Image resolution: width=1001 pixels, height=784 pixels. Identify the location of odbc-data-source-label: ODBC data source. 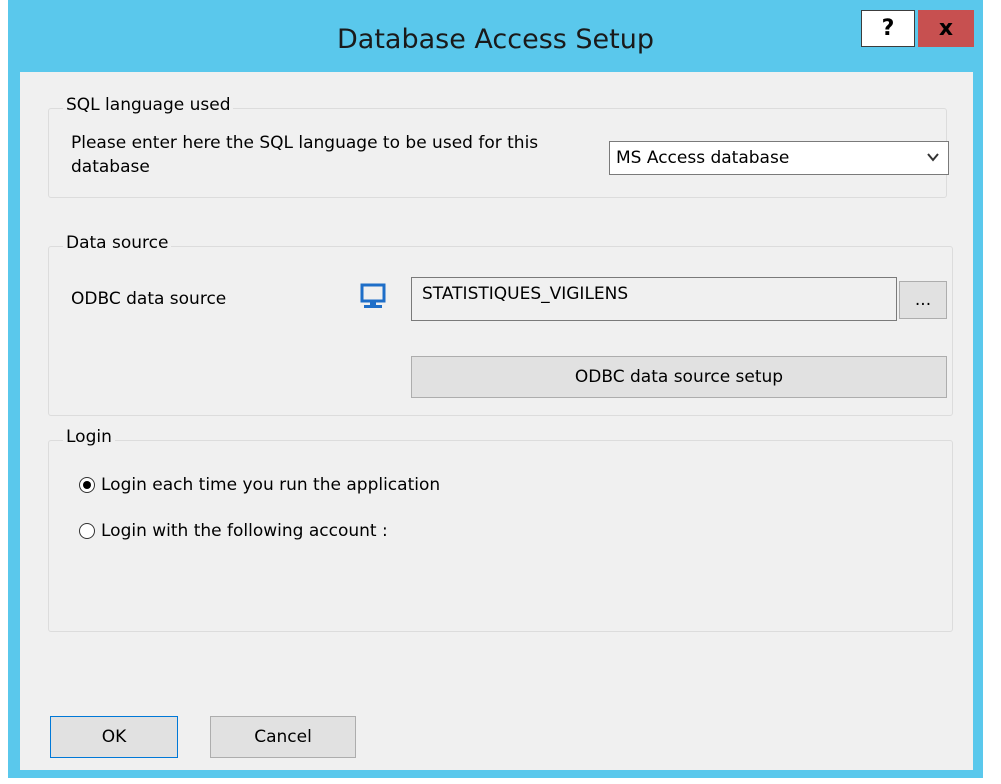
(149, 299).